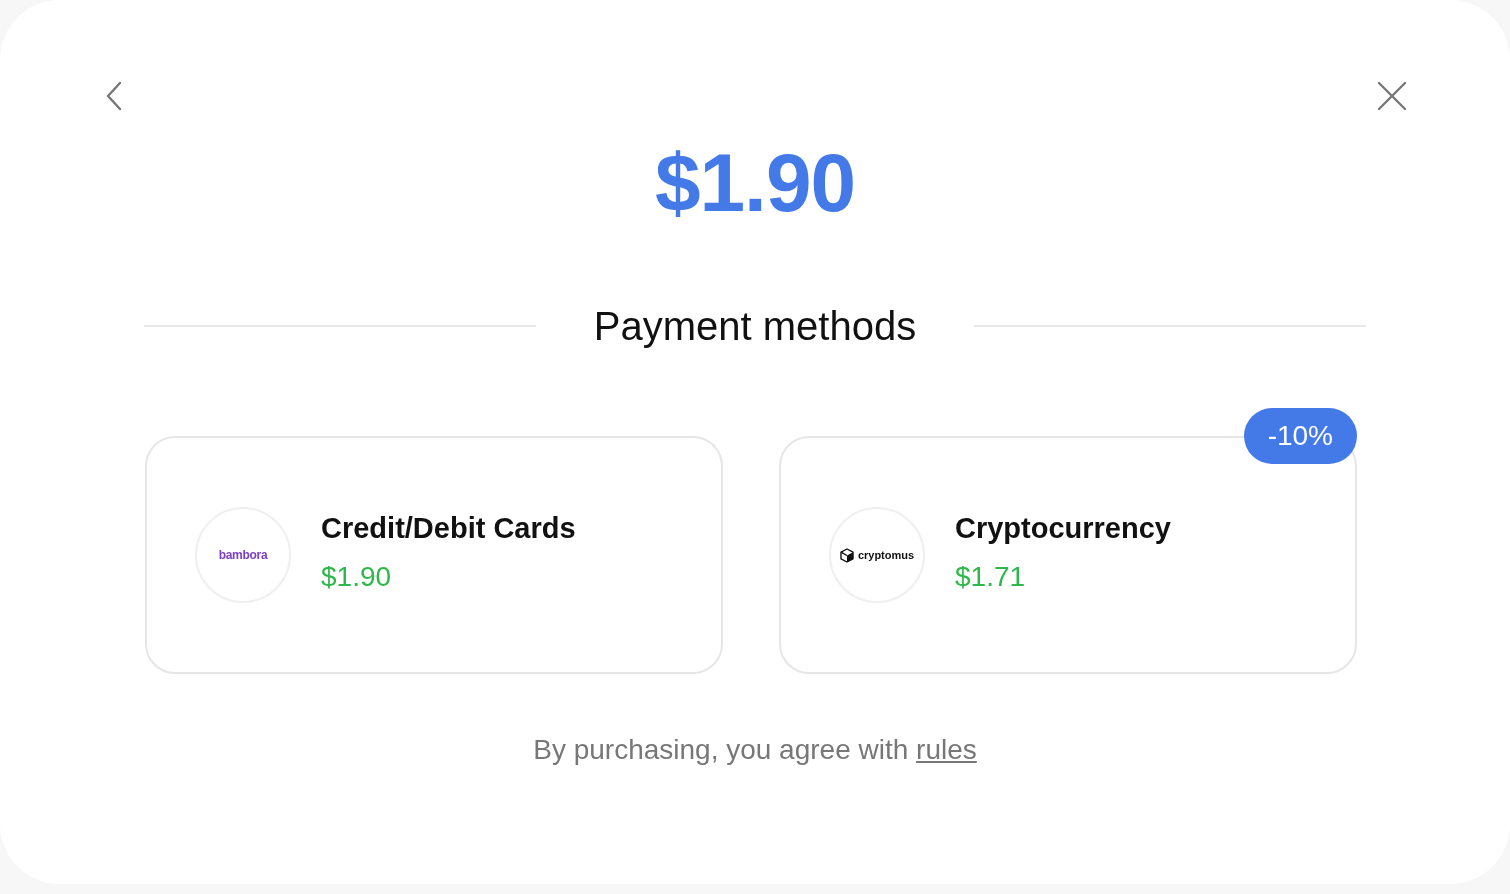  I want to click on logo-wordmark: cryptomus, so click(886, 555).